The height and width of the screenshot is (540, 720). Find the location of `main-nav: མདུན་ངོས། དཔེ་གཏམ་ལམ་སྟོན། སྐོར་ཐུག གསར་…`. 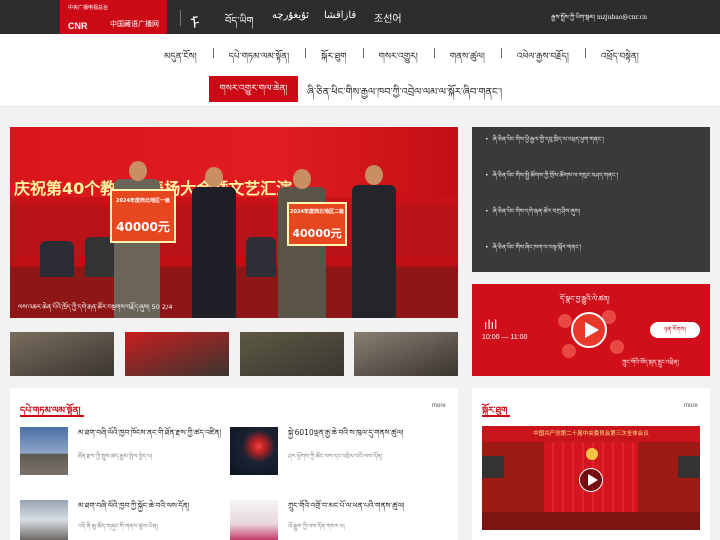

main-nav: མདུན་ངོས། དཔེ་གཏམ་ལམ་སྟོན། སྐོར་ཐུག གསར་… is located at coordinates (360, 70).